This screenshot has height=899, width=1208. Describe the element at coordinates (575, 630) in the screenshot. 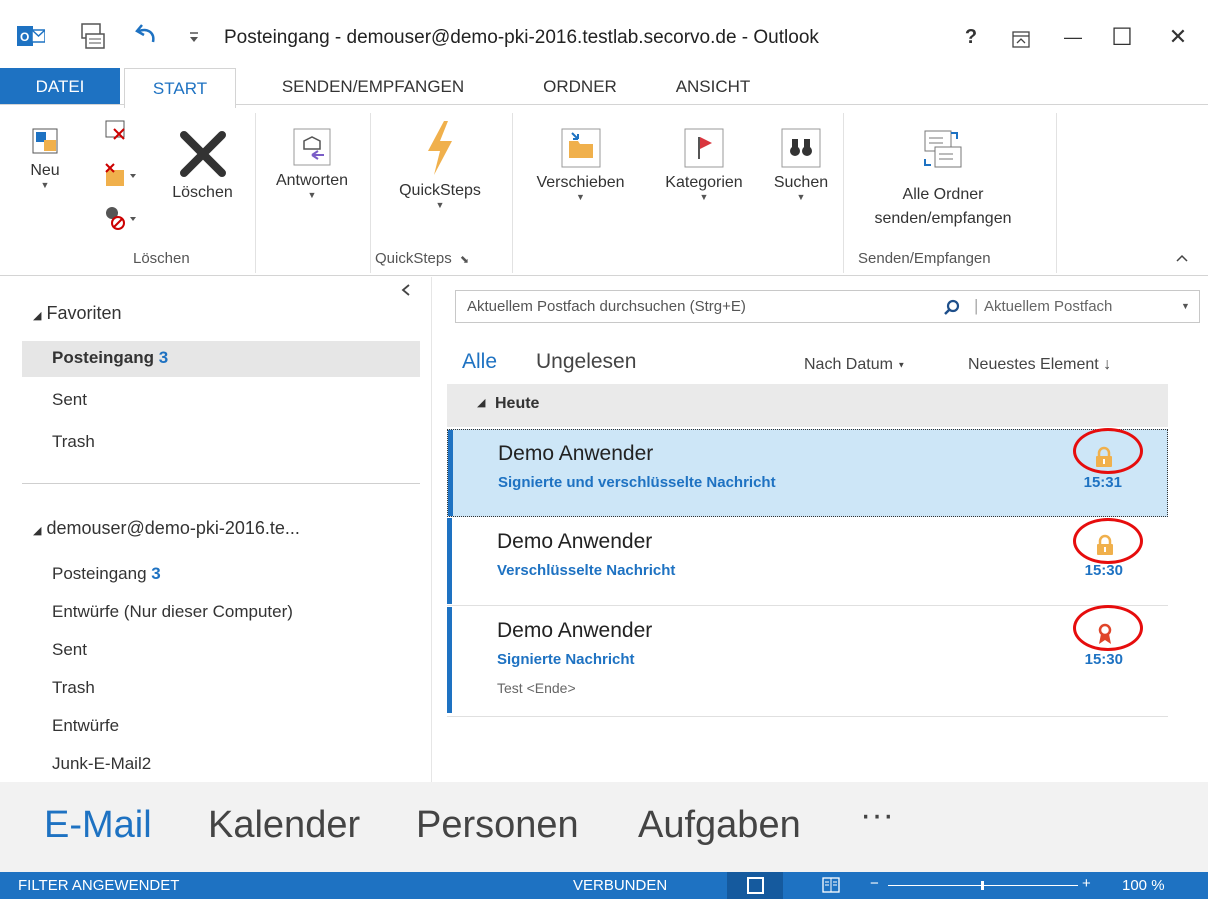

I see `message-sender: Demo Anwender` at that location.